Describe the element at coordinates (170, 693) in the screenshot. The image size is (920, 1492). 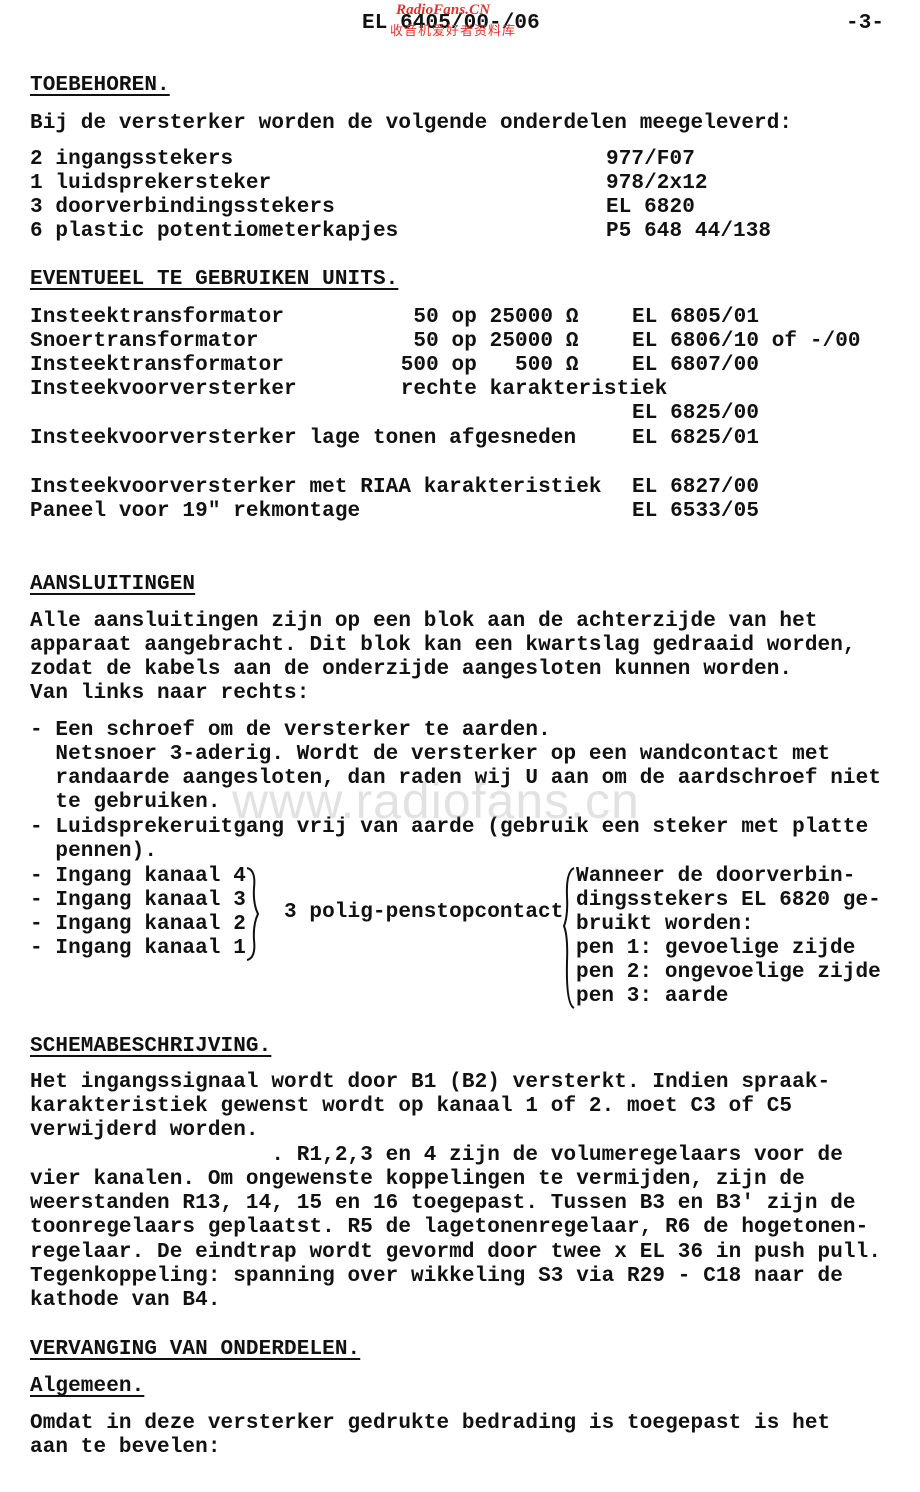
I see `text-line: Van links naar rechts:` at that location.